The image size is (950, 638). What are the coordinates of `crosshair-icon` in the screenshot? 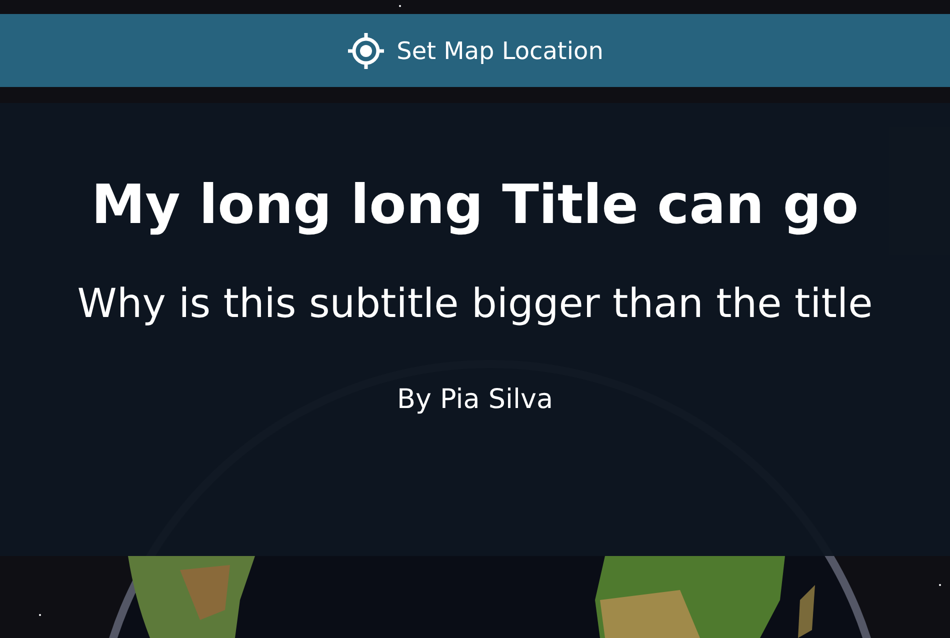 It's located at (365, 51).